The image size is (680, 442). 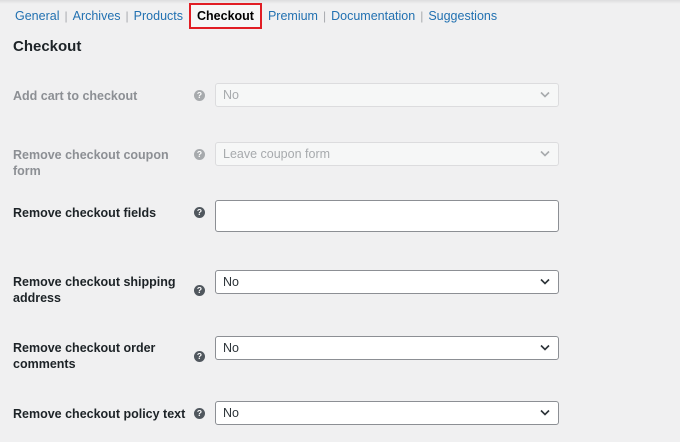 I want to click on remove-policy-text-select: No, so click(x=387, y=413).